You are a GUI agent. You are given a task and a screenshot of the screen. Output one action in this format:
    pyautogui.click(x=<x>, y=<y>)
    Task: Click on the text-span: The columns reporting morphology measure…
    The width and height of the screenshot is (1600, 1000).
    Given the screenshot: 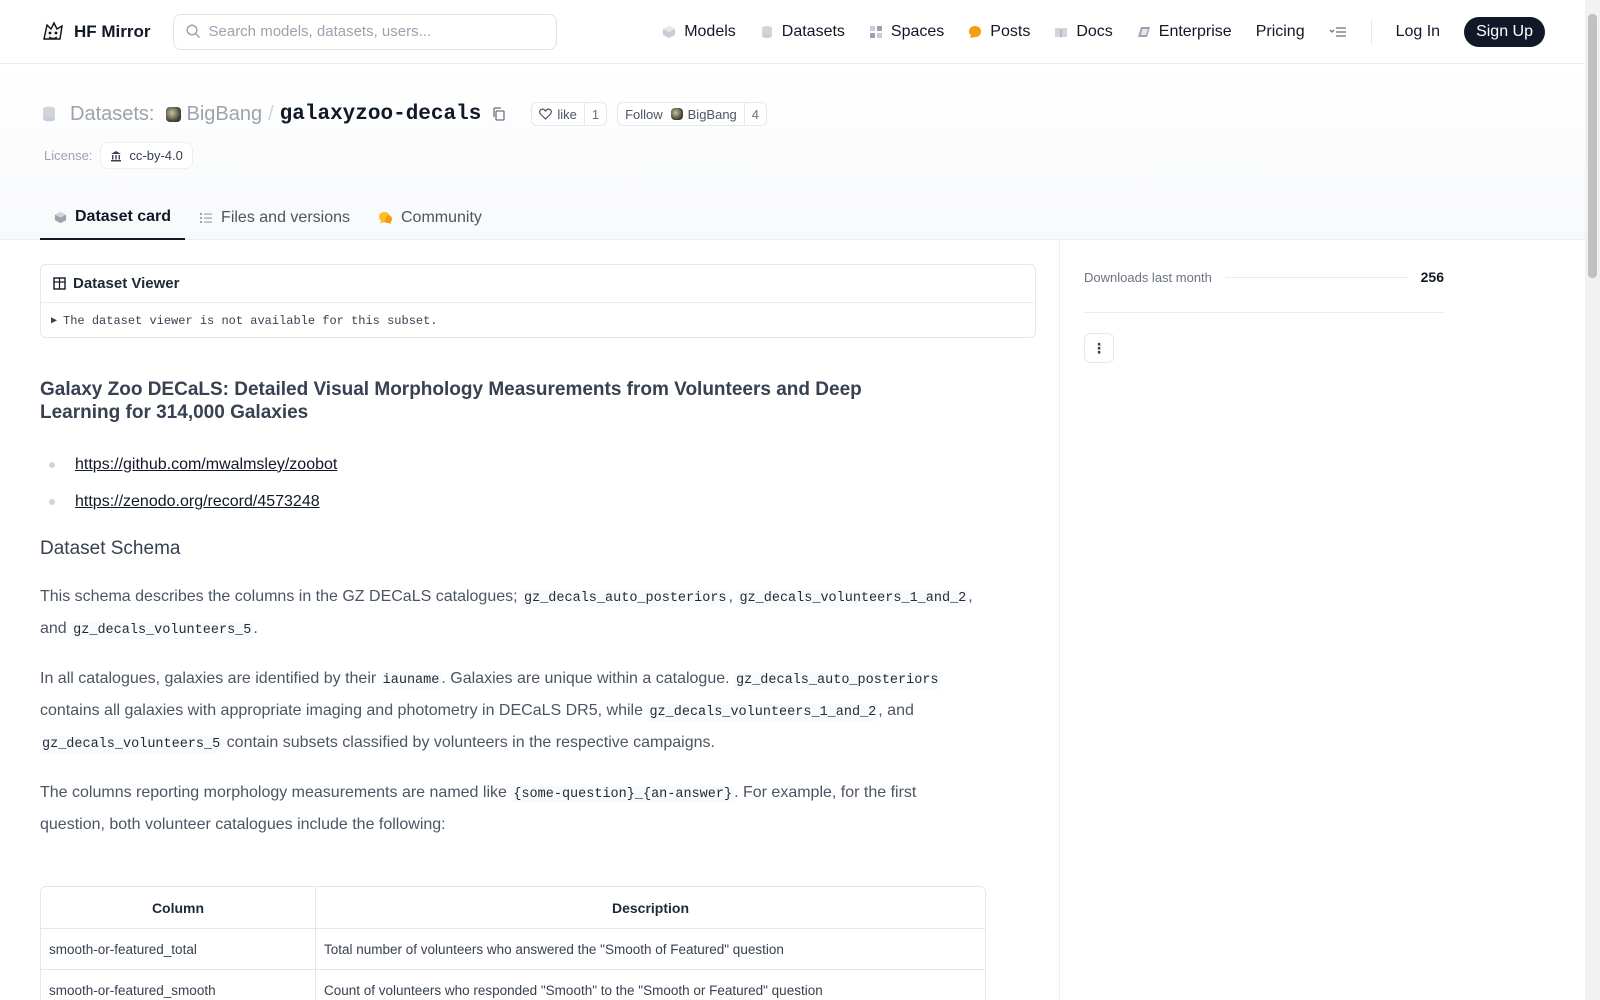 What is the action you would take?
    pyautogui.click(x=276, y=792)
    